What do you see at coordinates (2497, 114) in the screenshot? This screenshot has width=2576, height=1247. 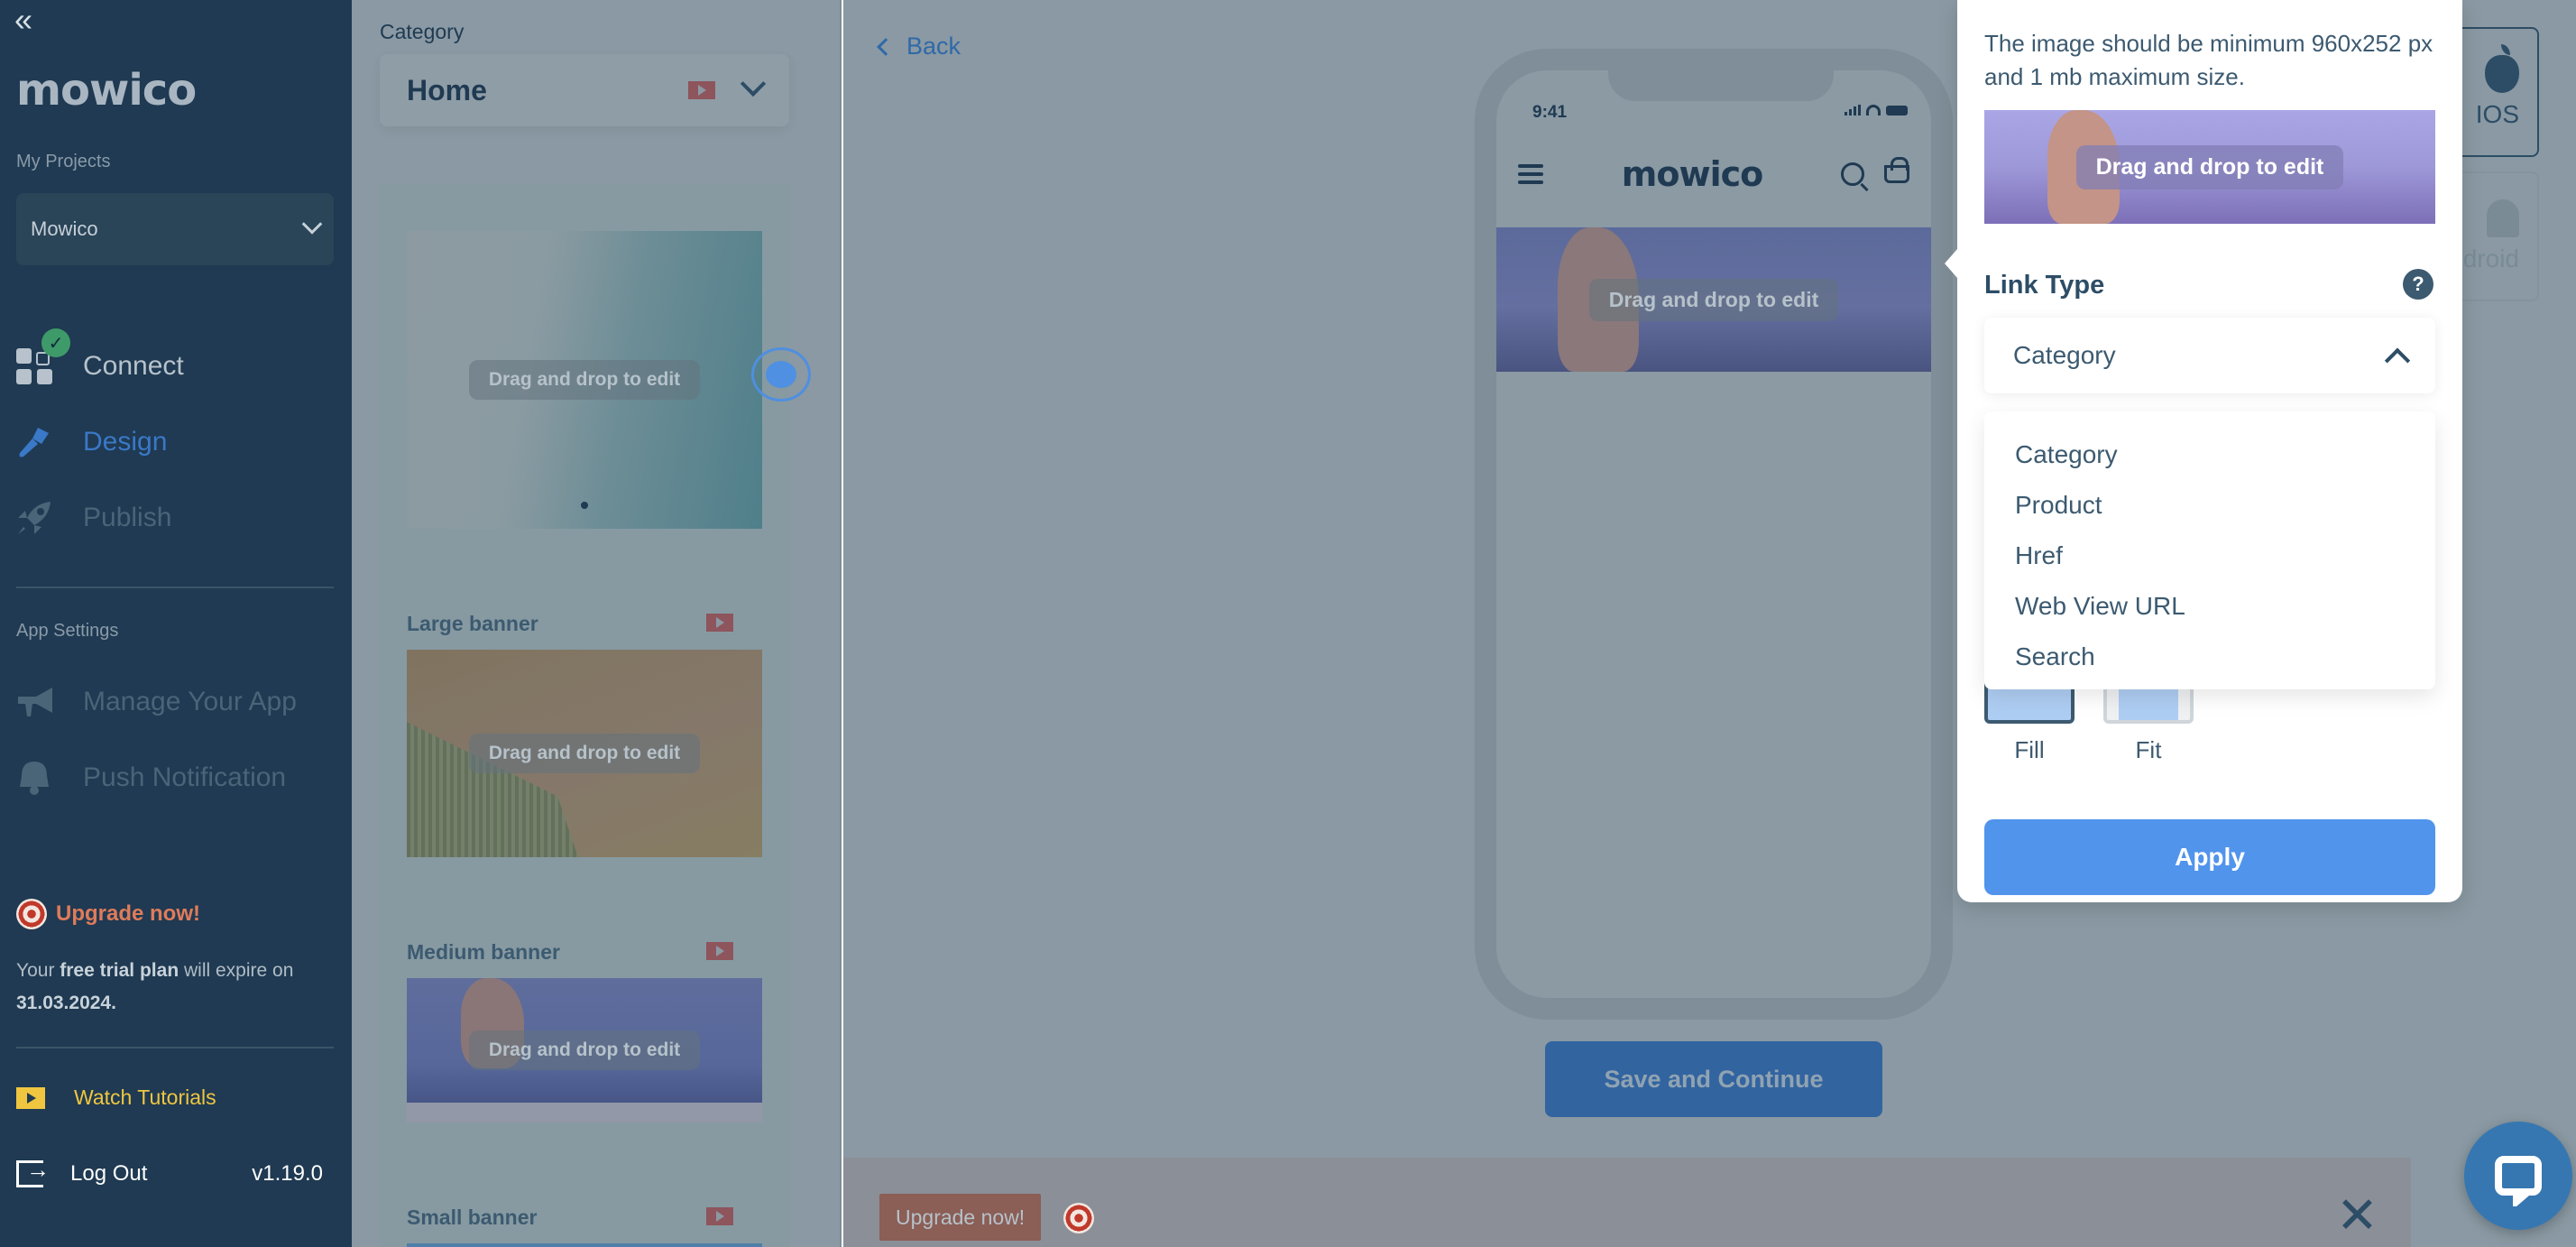 I see `platform-label: IOS` at bounding box center [2497, 114].